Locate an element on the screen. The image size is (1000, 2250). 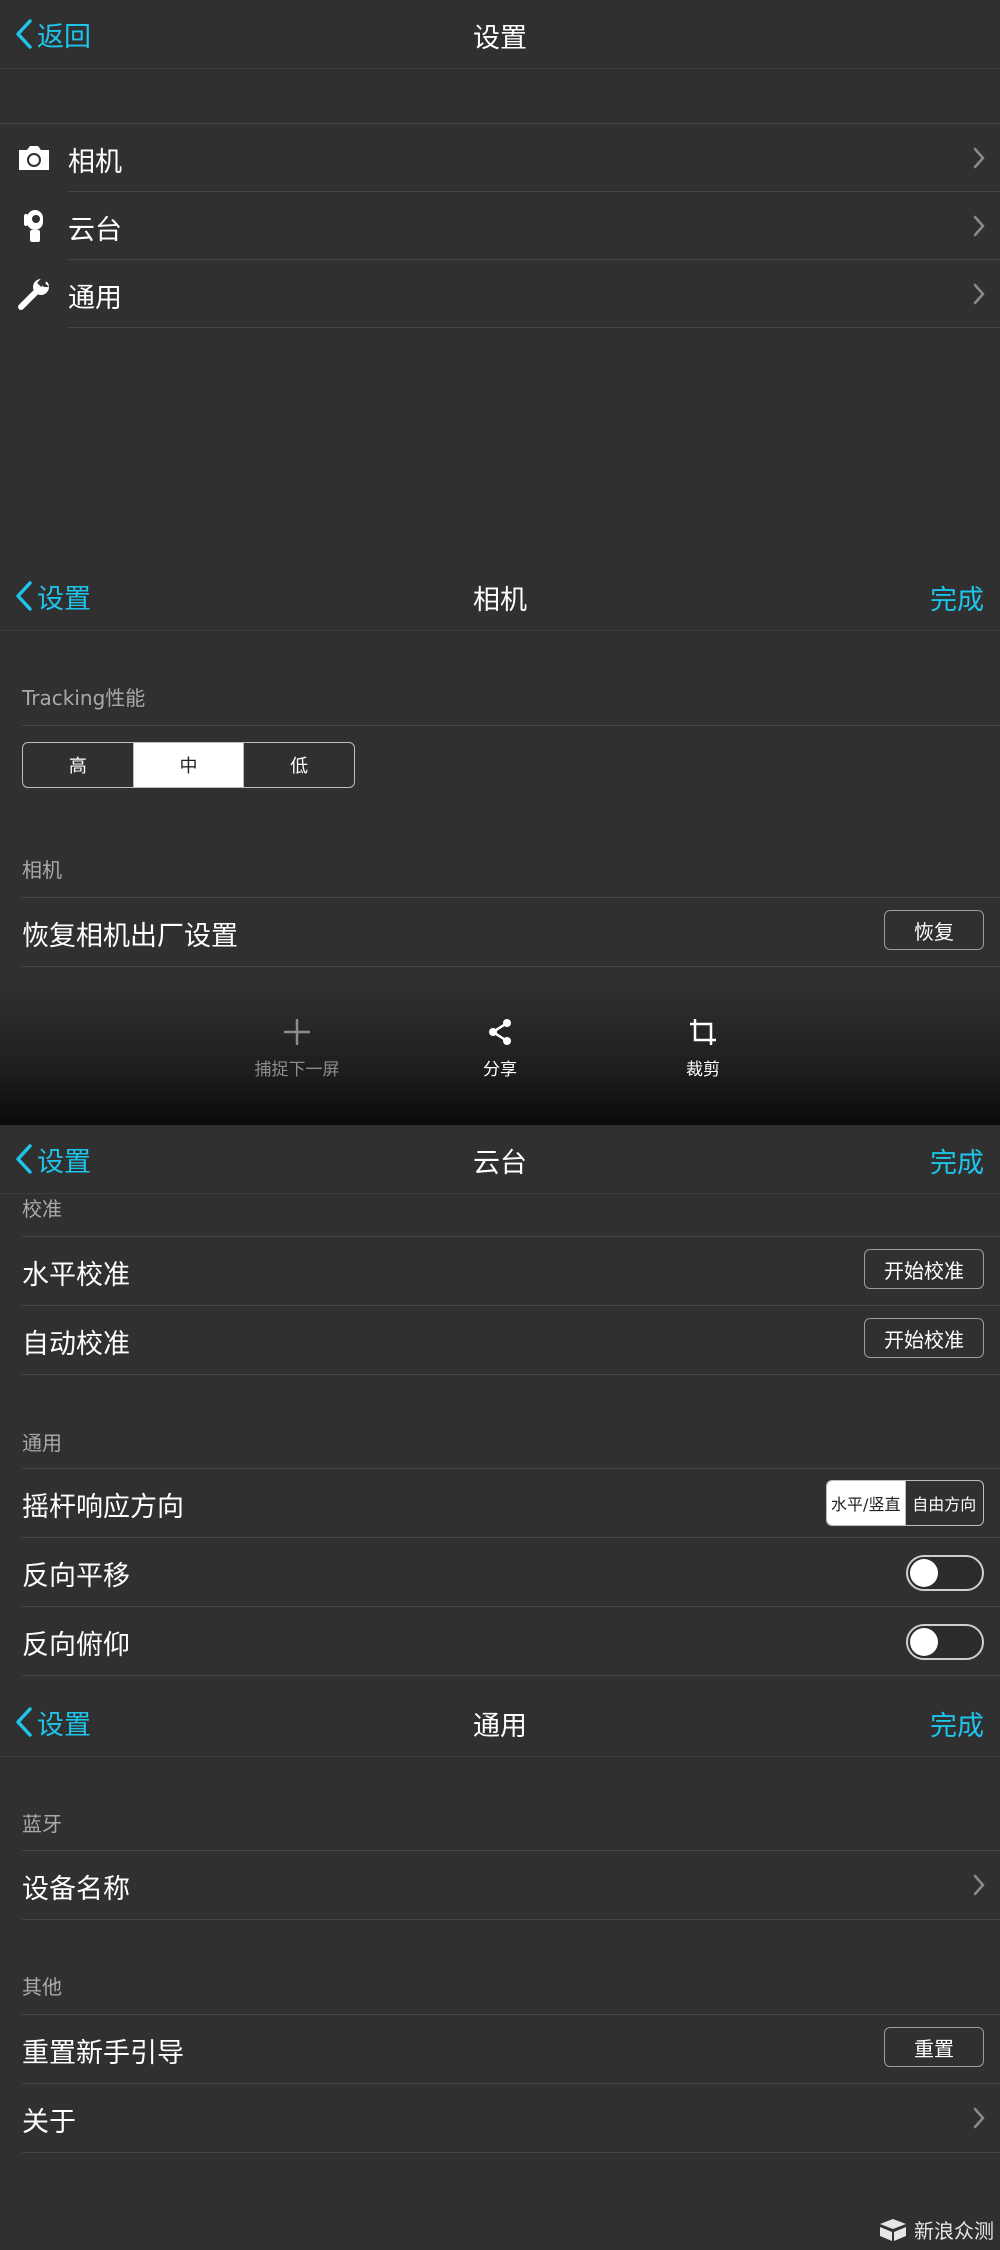
page-title: 设置 is located at coordinates (500, 38).